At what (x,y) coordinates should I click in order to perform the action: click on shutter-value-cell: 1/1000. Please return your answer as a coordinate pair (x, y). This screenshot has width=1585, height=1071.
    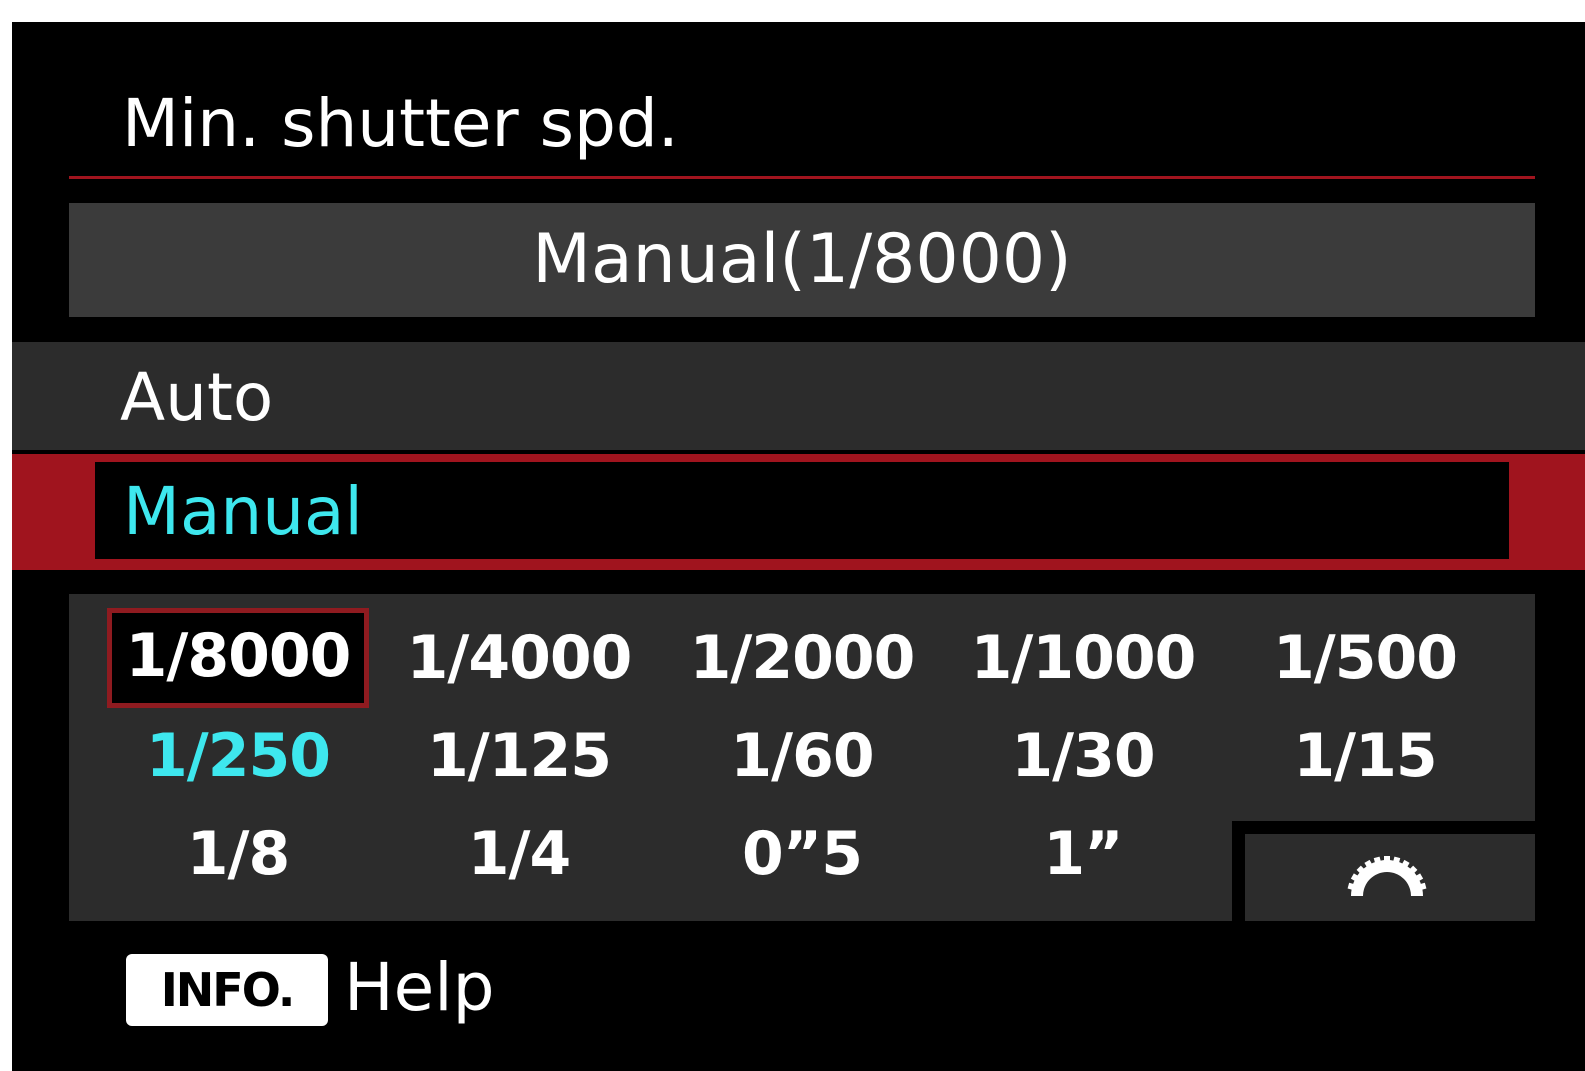
    Looking at the image, I should click on (1083, 658).